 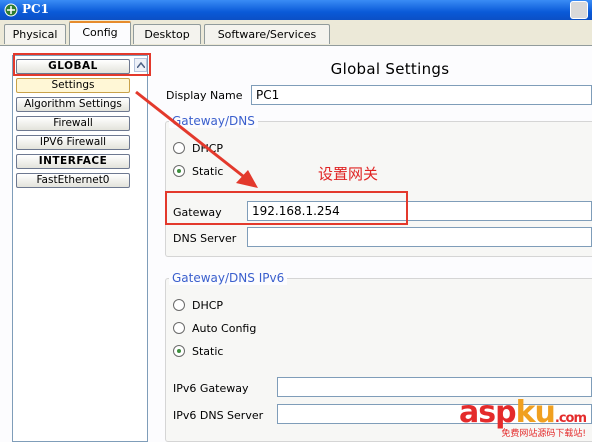 What do you see at coordinates (487, 412) in the screenshot?
I see `watermark-asp: asp` at bounding box center [487, 412].